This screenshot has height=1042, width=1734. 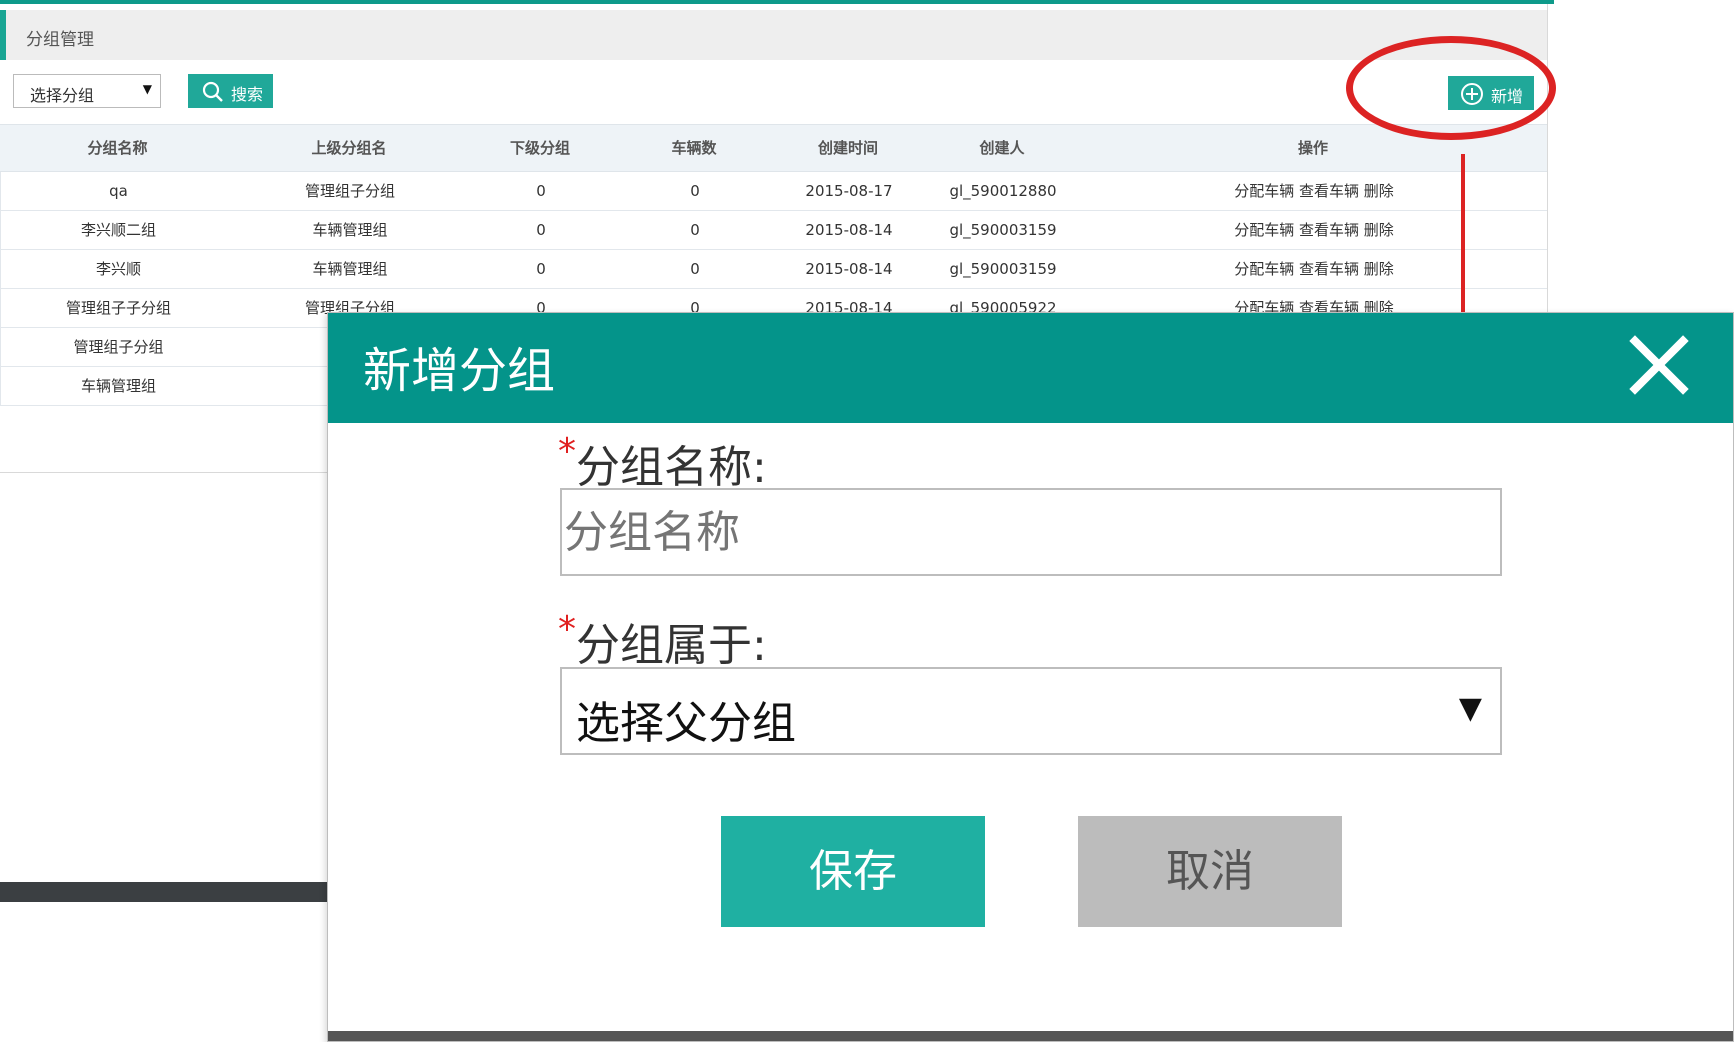 I want to click on cell-group-name: 车辆管理组, so click(x=118, y=386).